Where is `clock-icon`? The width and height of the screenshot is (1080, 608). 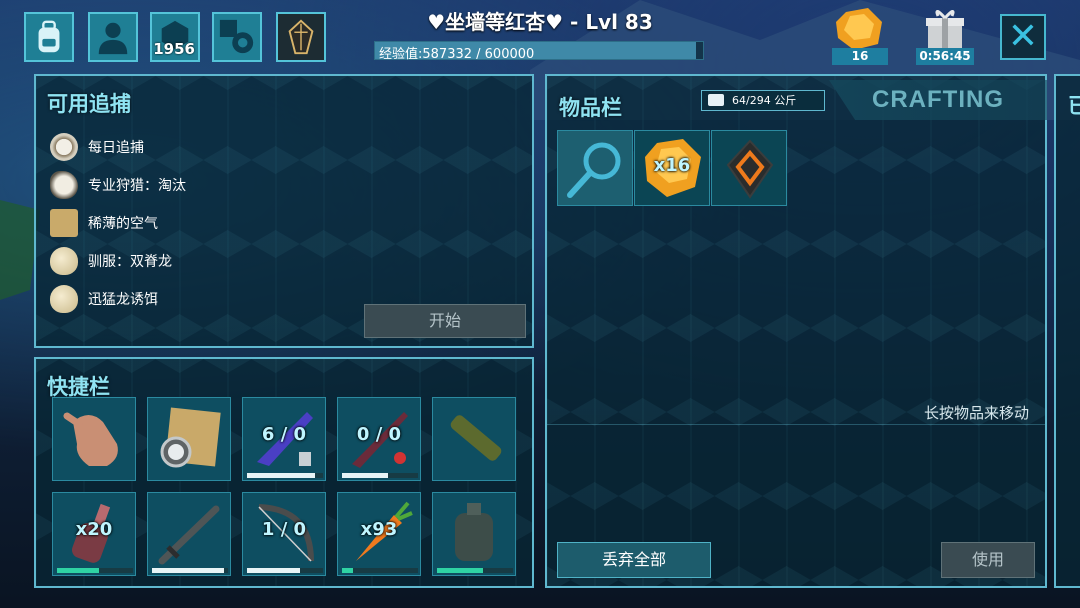
clock-icon is located at coordinates (64, 147).